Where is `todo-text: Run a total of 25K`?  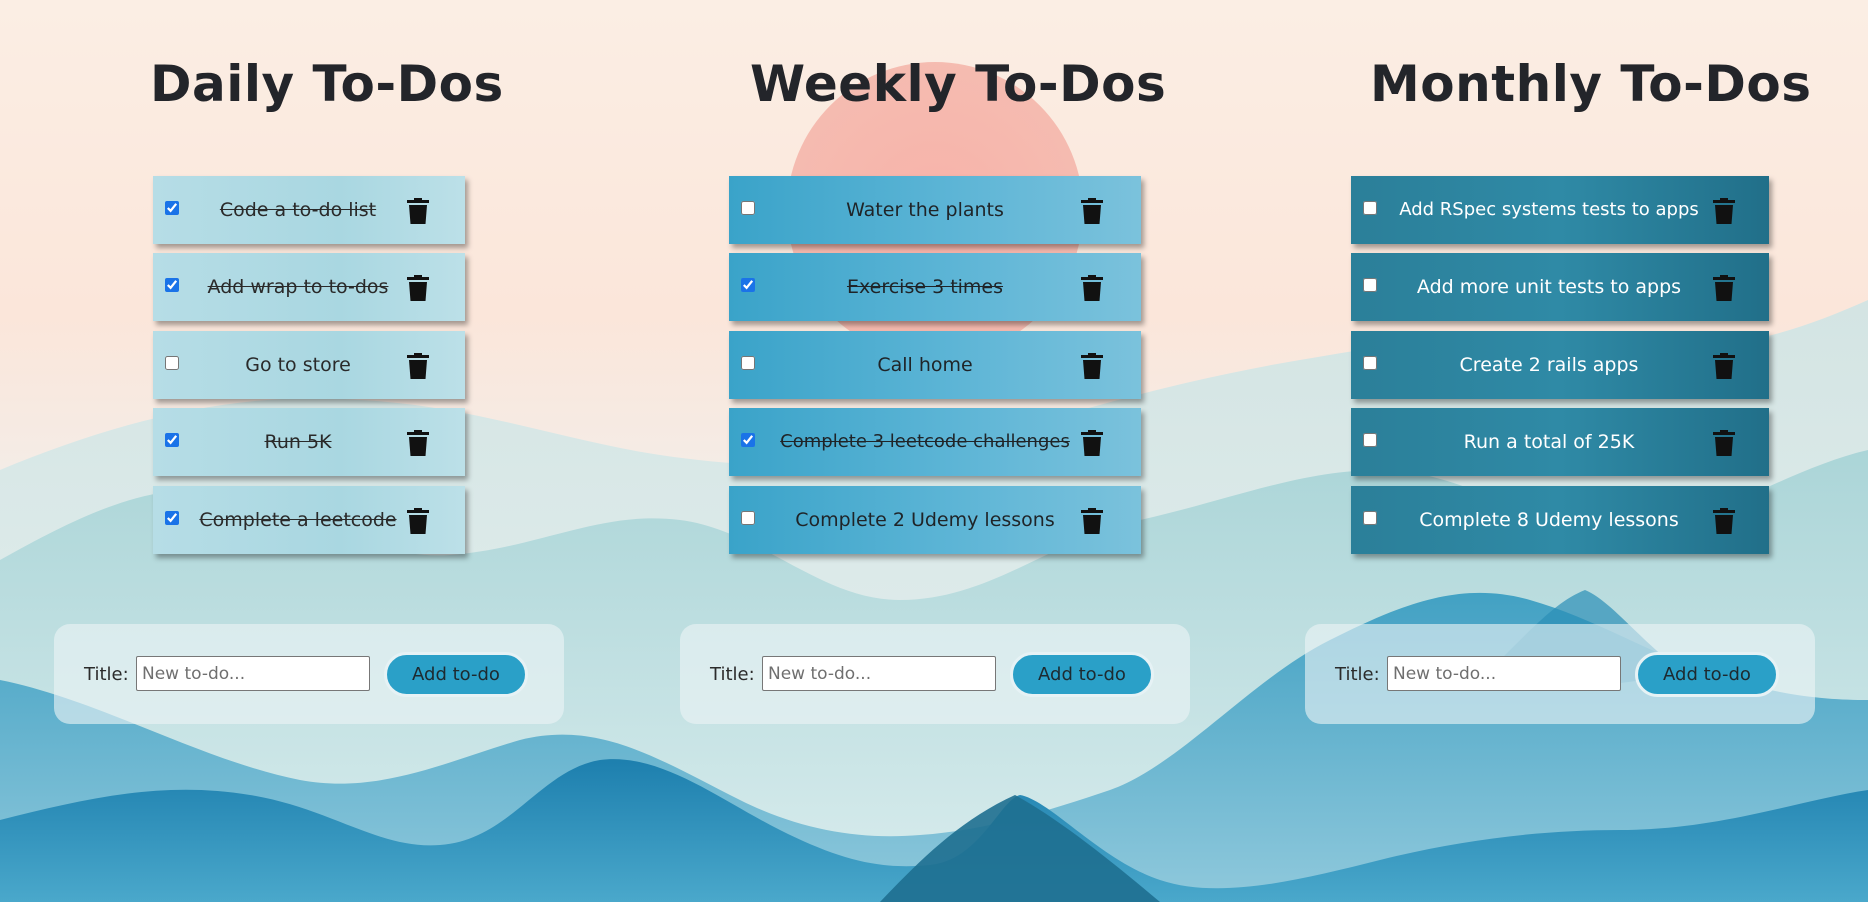 todo-text: Run a total of 25K is located at coordinates (1549, 442).